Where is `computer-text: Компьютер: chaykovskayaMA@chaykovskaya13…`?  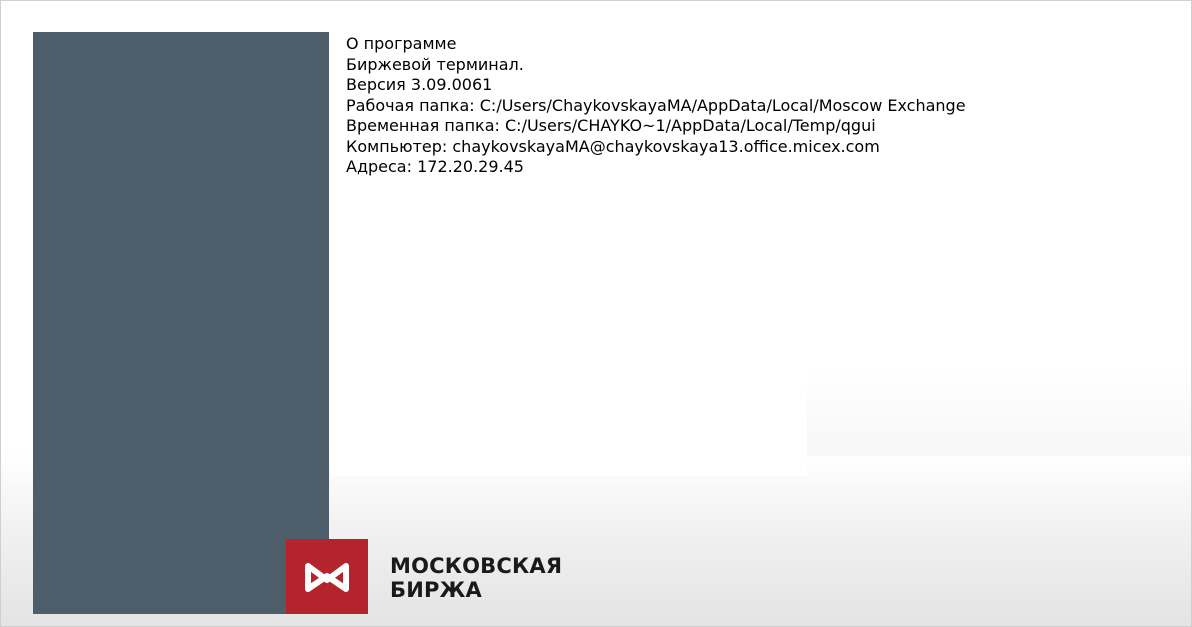 computer-text: Компьютер: chaykovskayaMA@chaykovskaya13… is located at coordinates (613, 146).